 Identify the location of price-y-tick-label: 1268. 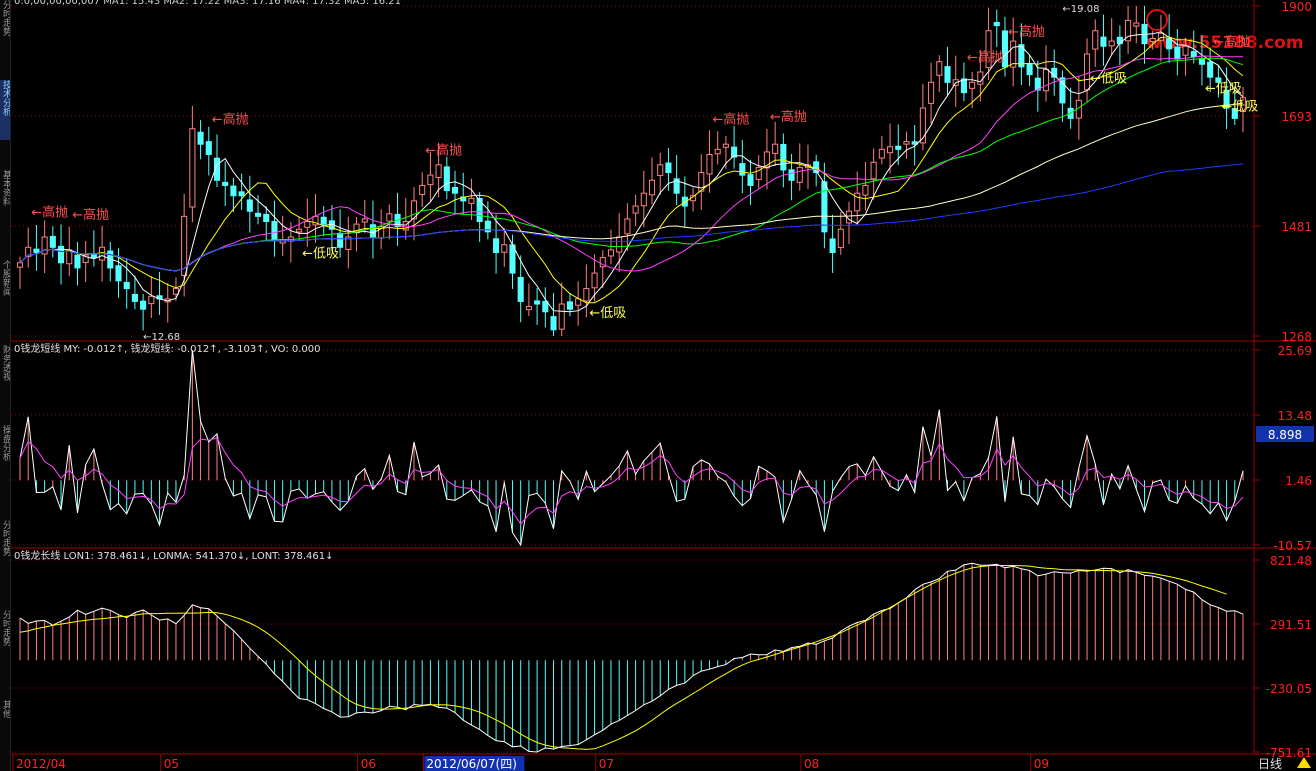
(1296, 337).